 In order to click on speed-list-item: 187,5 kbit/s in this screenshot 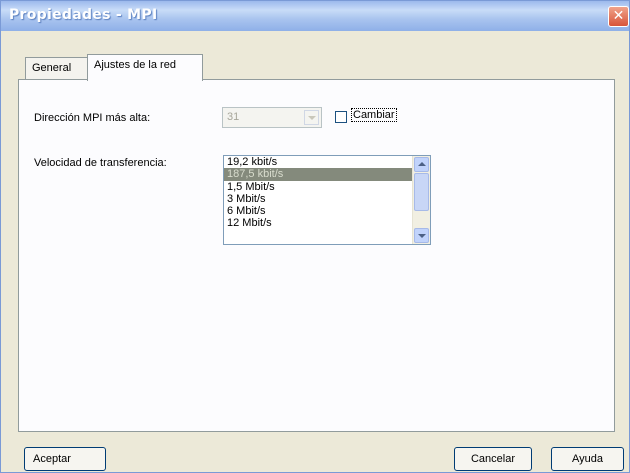, I will do `click(318, 174)`.